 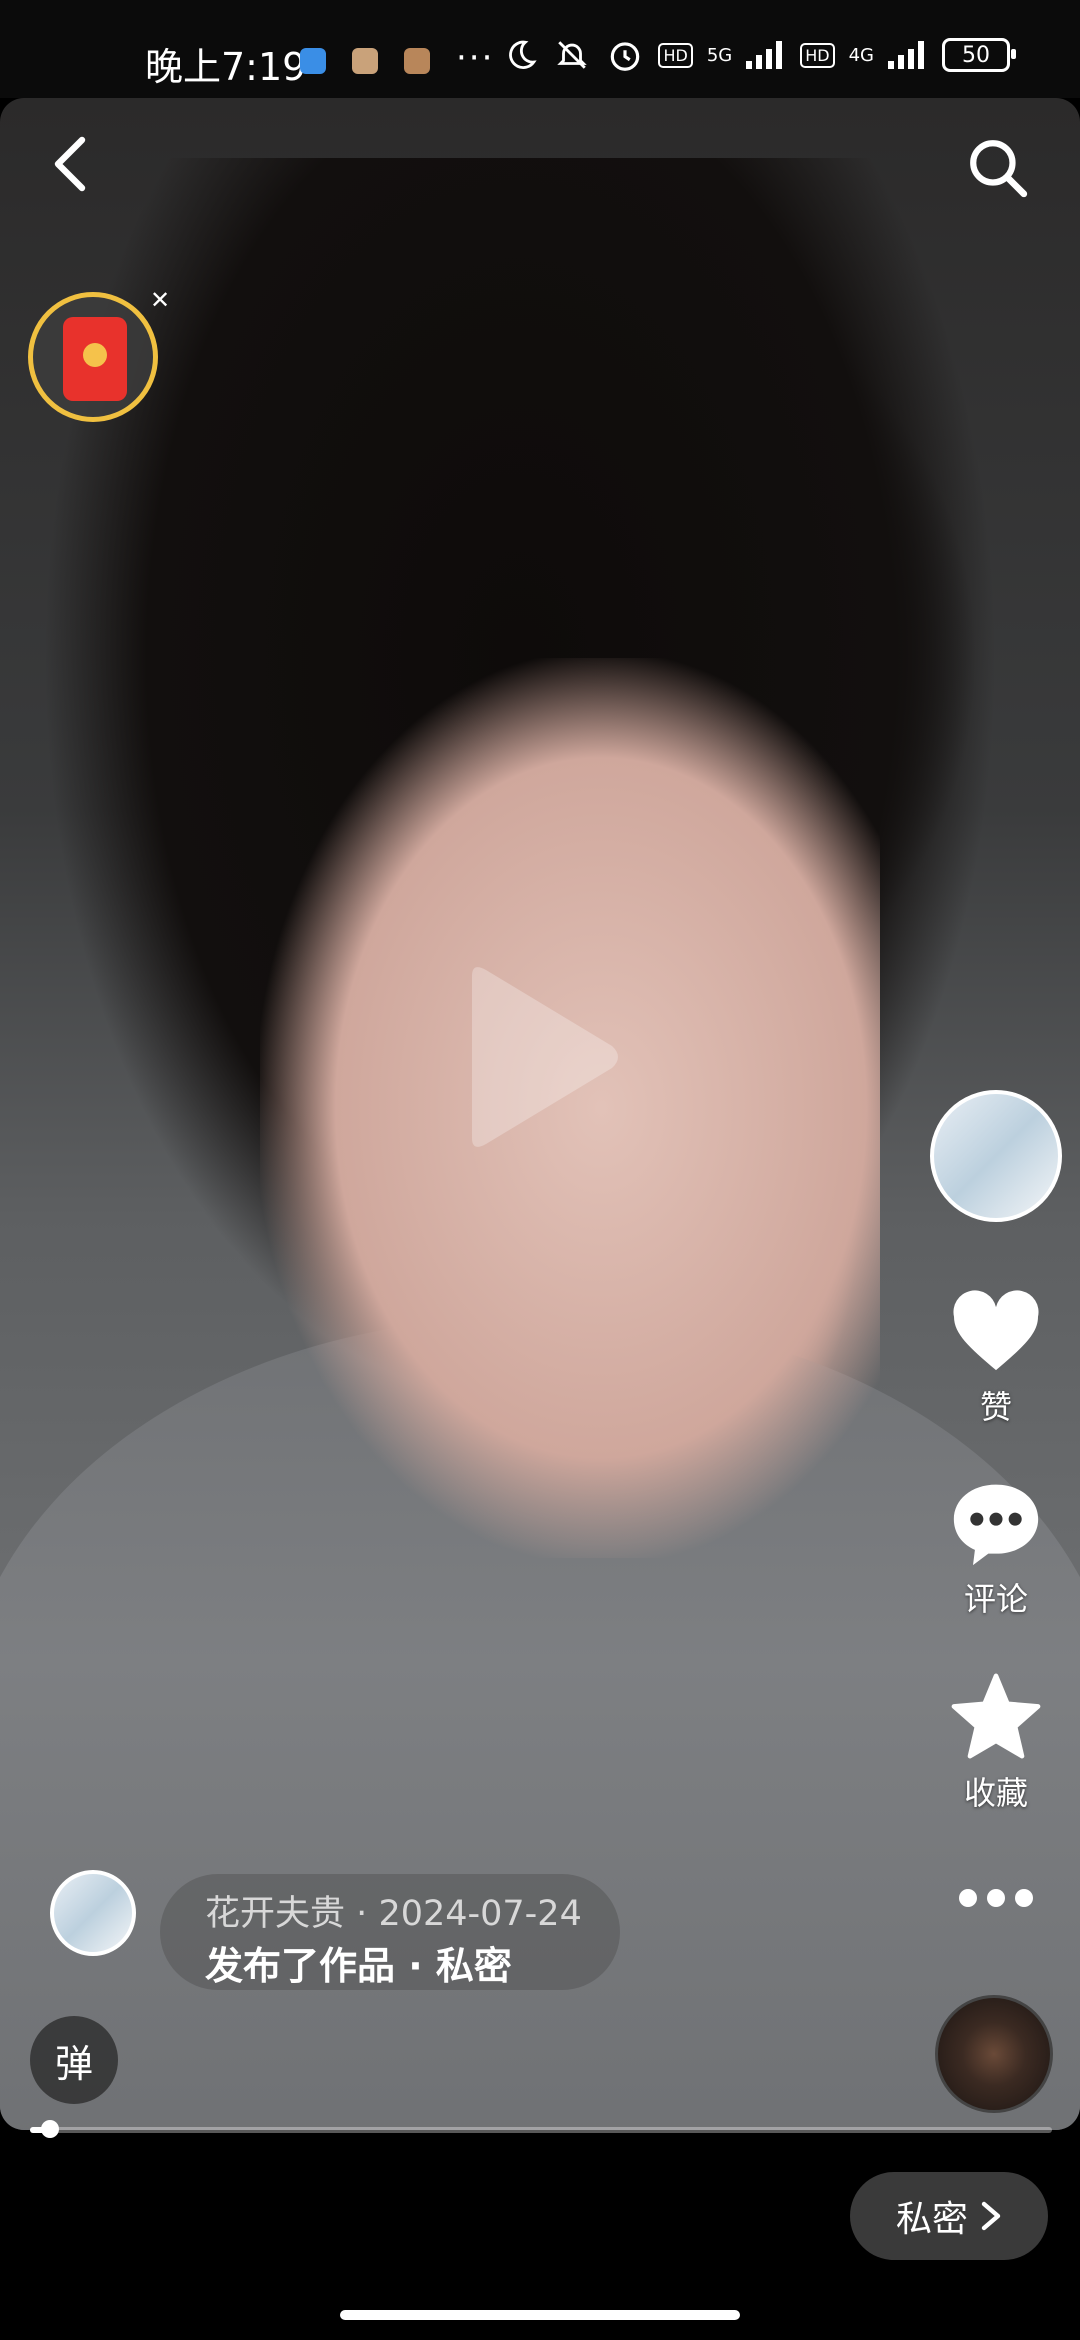 I want to click on author-and-date: 花开夫贵 · 2024-07-24, so click(x=393, y=1910).